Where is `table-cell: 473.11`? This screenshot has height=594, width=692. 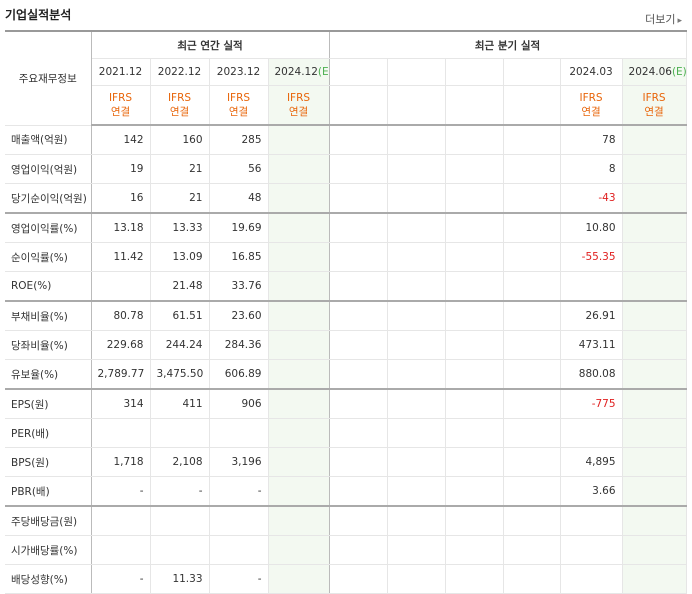
table-cell: 473.11 is located at coordinates (591, 345).